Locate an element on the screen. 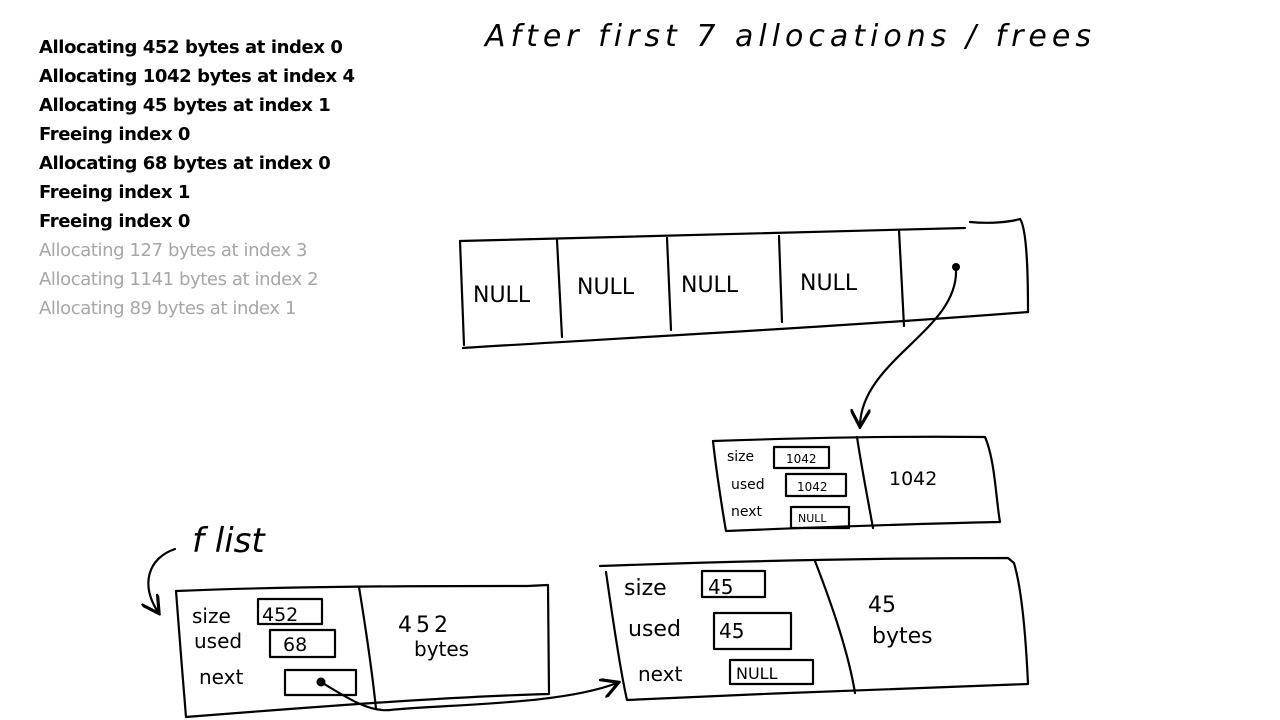 Image resolution: width=1280 pixels, height=720 pixels. array-cell-1: NULL is located at coordinates (606, 287).